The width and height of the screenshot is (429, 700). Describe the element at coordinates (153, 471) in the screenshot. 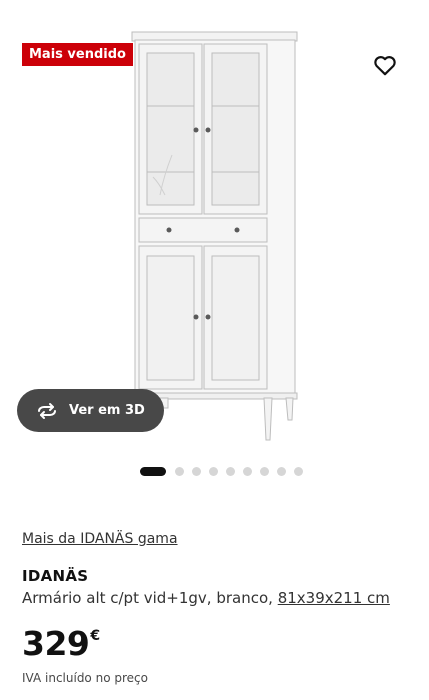

I see `carousel-dot-active` at that location.